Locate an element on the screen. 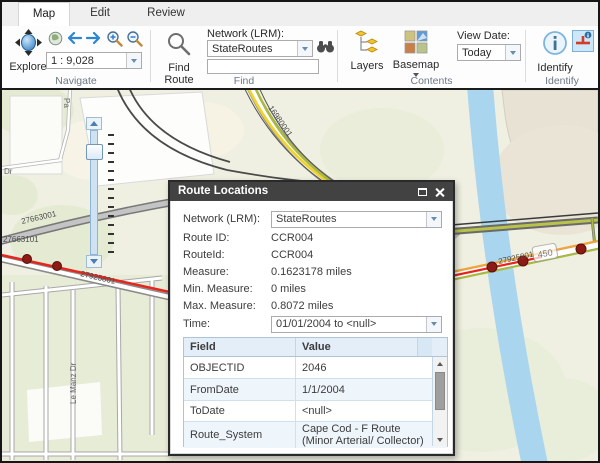  table-header-row: Field Value is located at coordinates (315, 347).